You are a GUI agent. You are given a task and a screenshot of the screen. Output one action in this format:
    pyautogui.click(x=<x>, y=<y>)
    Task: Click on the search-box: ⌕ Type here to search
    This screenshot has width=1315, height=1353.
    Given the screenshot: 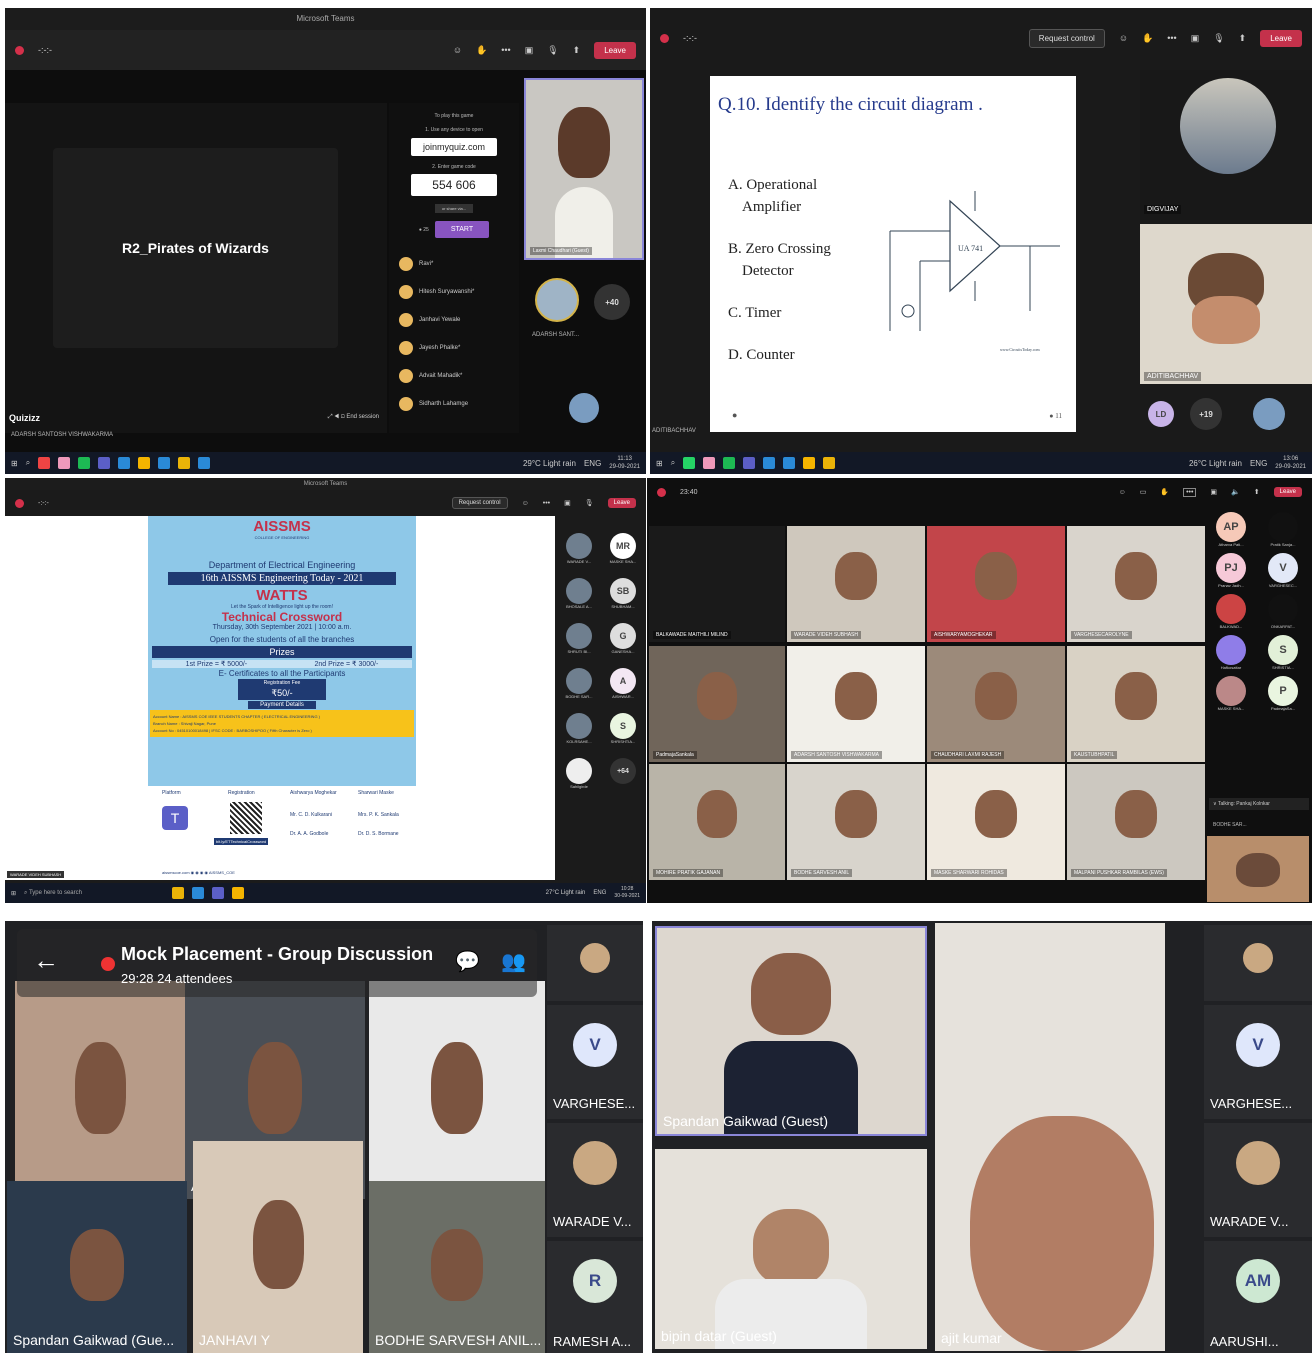 What is the action you would take?
    pyautogui.click(x=94, y=893)
    